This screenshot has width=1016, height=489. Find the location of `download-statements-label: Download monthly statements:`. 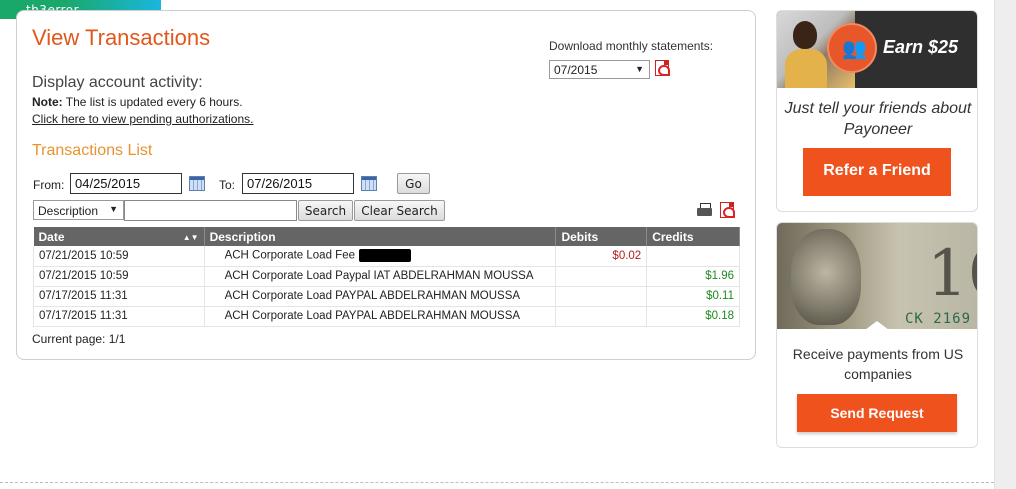

download-statements-label: Download monthly statements: is located at coordinates (631, 46).